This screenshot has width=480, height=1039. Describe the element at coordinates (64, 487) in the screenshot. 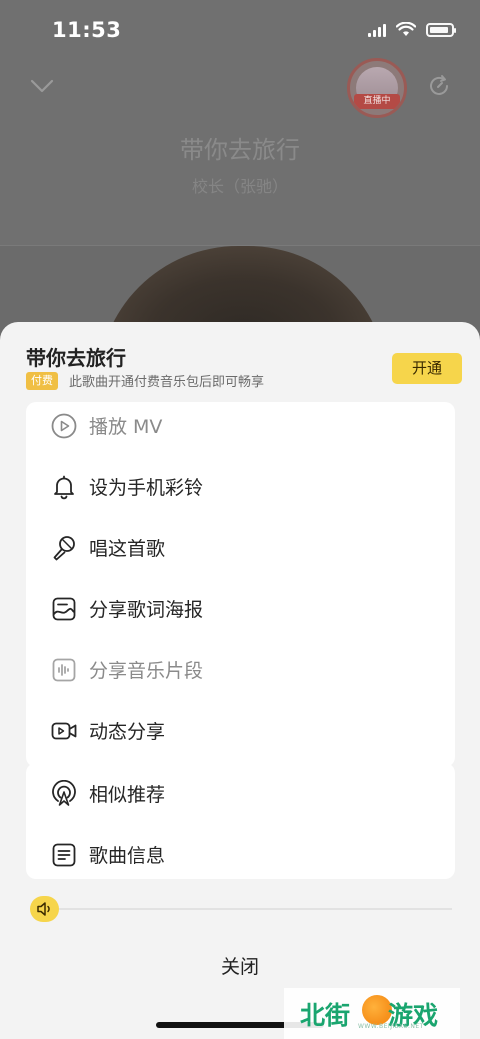

I see `bell-icon` at that location.